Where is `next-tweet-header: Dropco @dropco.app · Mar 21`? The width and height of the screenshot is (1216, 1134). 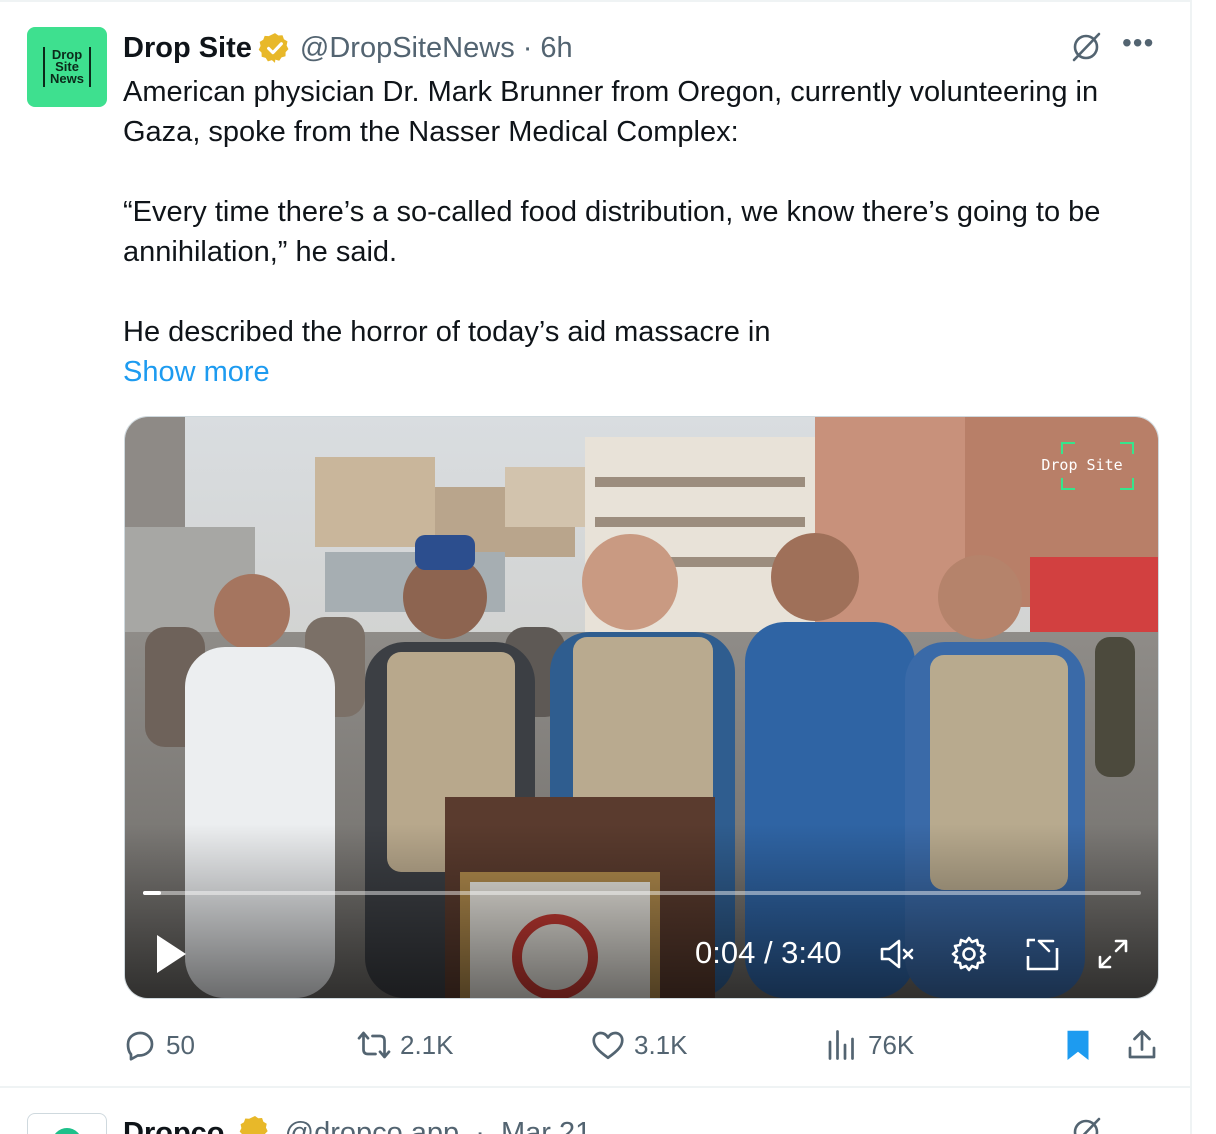
next-tweet-header: Dropco @dropco.app · Mar 21 is located at coordinates (357, 1124).